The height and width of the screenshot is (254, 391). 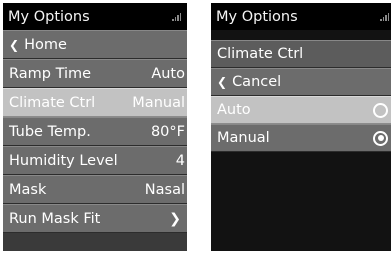 I want to click on menu-item-value: Auto, so click(x=168, y=73).